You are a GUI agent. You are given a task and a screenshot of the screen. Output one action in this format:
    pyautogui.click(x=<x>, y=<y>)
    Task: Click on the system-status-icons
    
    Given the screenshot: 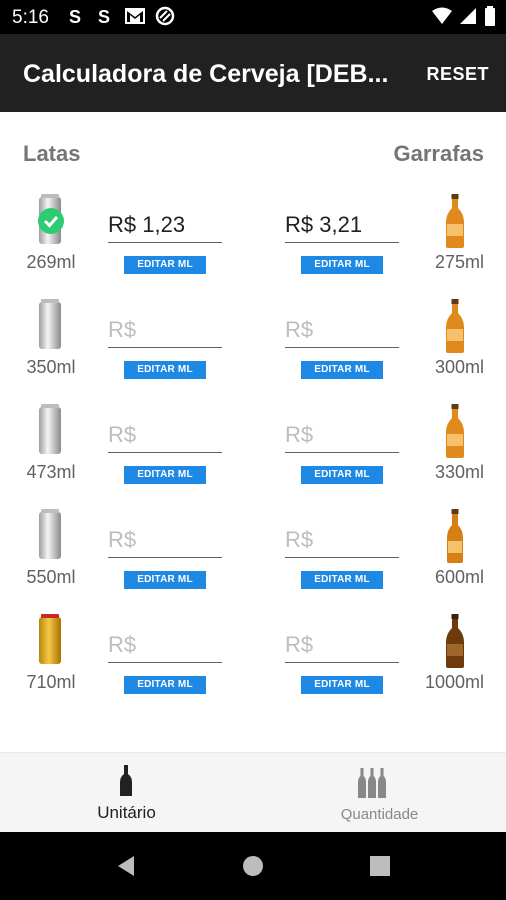 What is the action you would take?
    pyautogui.click(x=464, y=16)
    